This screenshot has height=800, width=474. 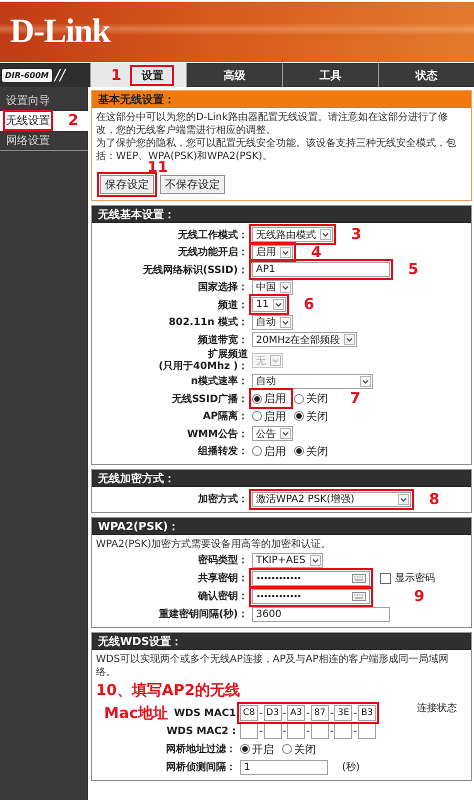 What do you see at coordinates (273, 713) in the screenshot?
I see `mac-field: D3` at bounding box center [273, 713].